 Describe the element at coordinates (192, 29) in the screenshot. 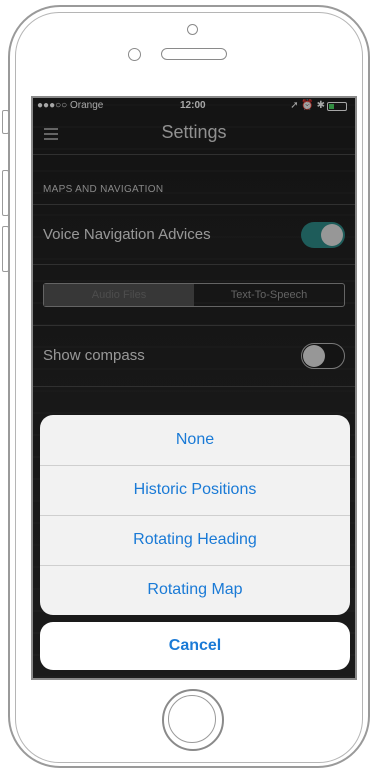

I see `front-camera` at that location.